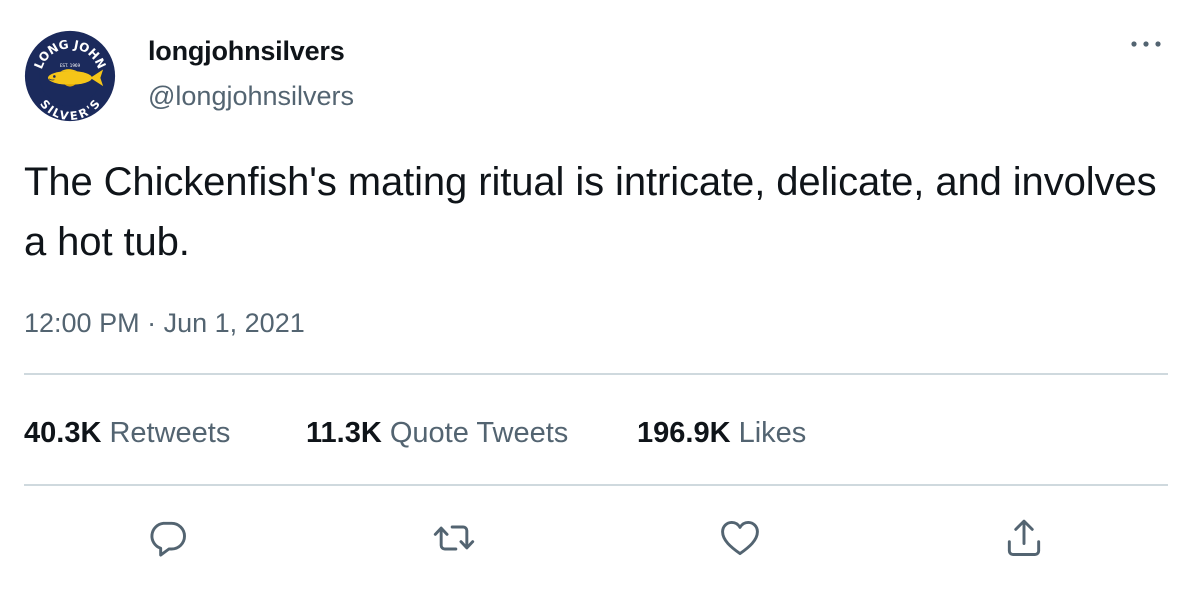  Describe the element at coordinates (344, 433) in the screenshot. I see `quote-tweets-count: 11.3K` at that location.